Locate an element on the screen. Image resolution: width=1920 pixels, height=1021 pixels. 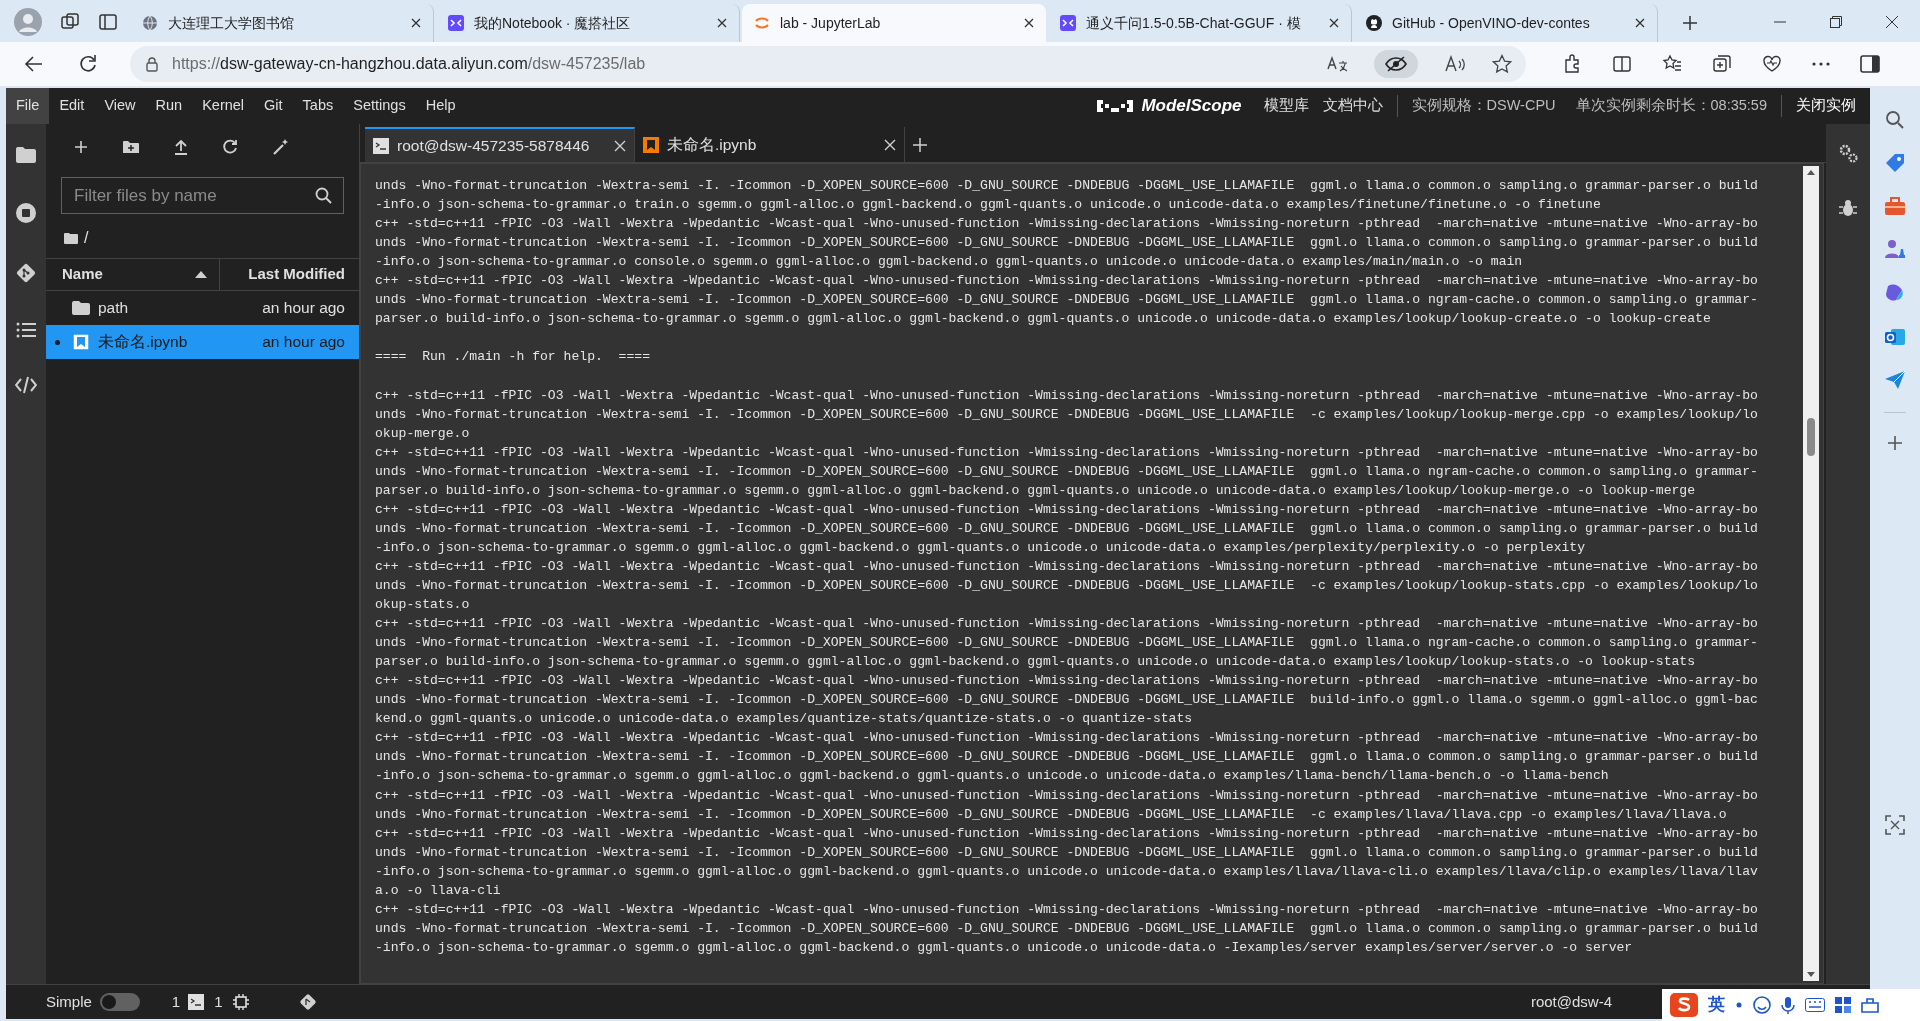
column-header: Name is located at coordinates (82, 274).